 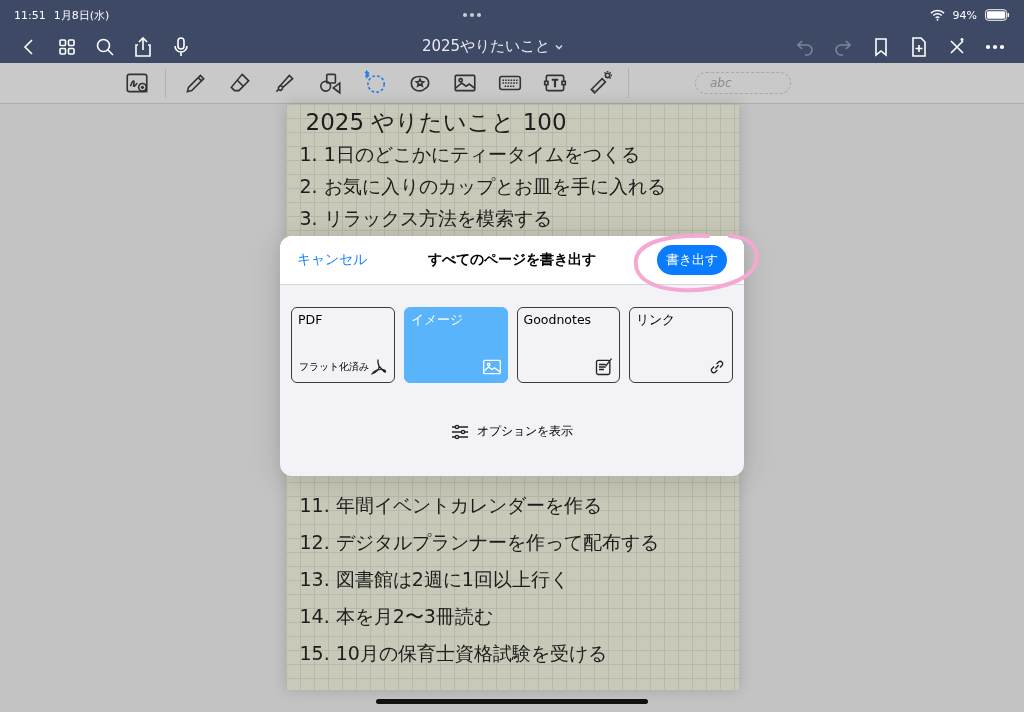 What do you see at coordinates (937, 15) in the screenshot?
I see `wifi-icon` at bounding box center [937, 15].